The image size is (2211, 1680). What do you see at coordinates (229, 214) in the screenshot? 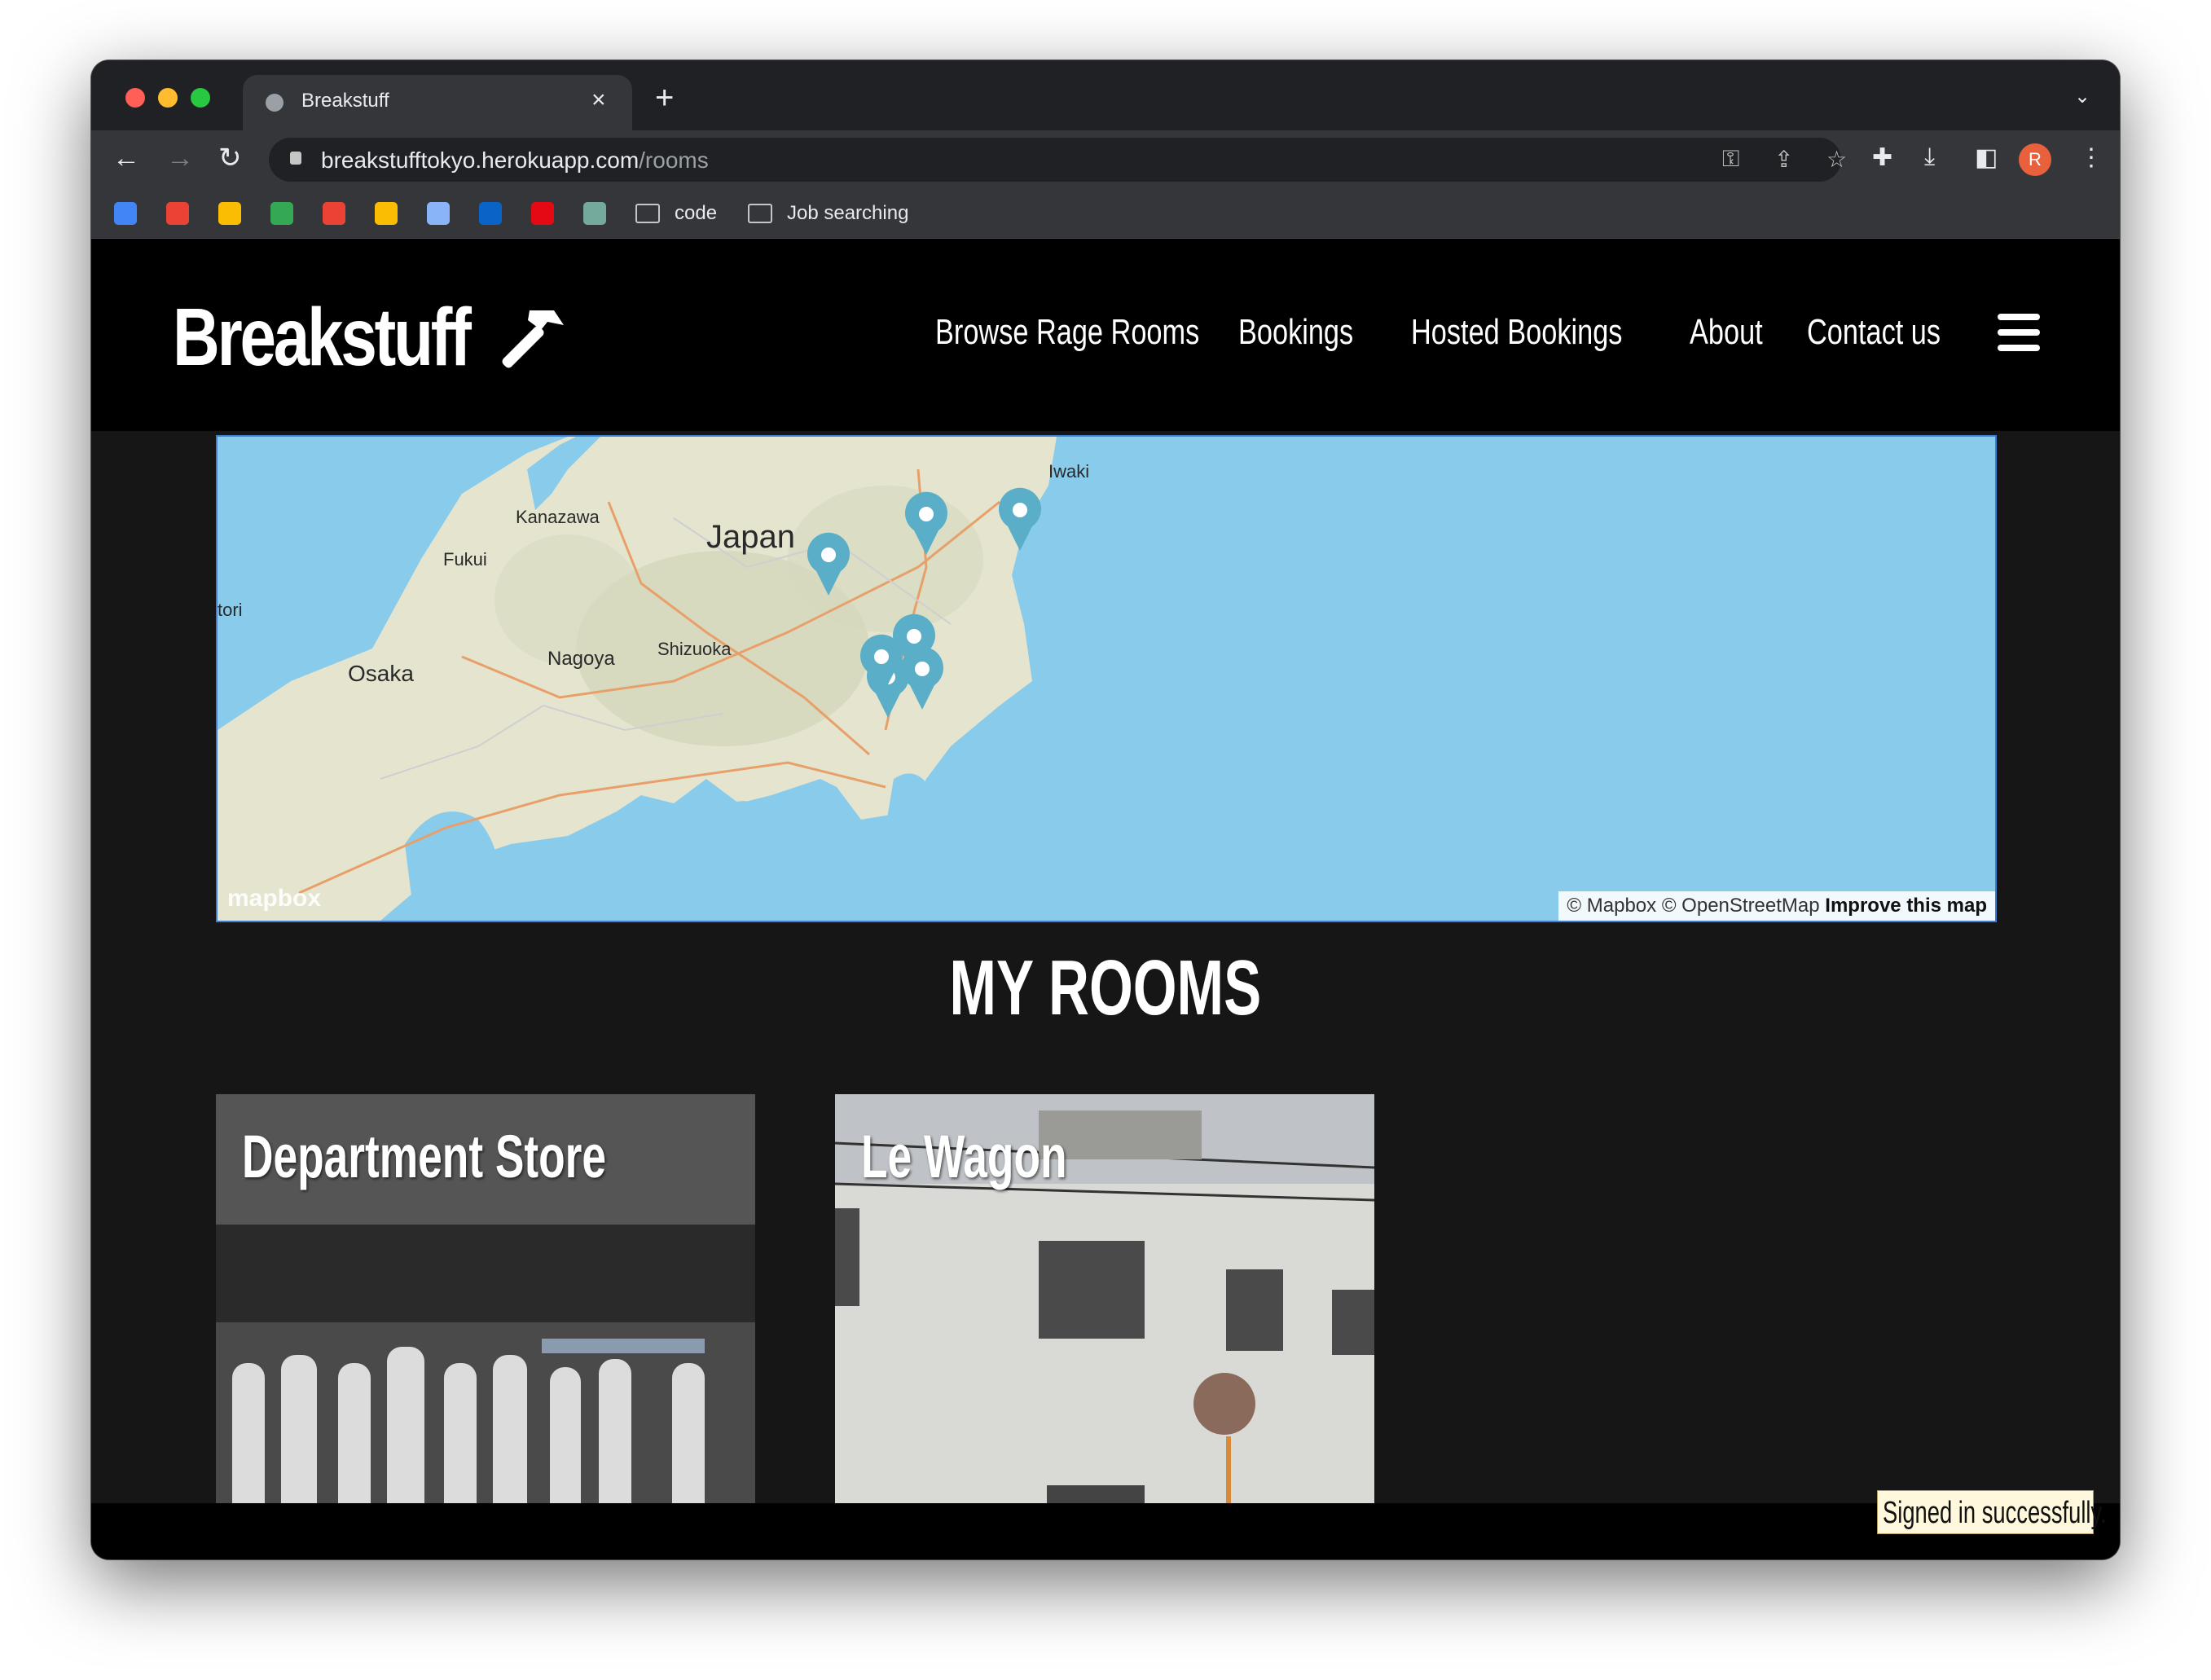
I see `drive-icon` at bounding box center [229, 214].